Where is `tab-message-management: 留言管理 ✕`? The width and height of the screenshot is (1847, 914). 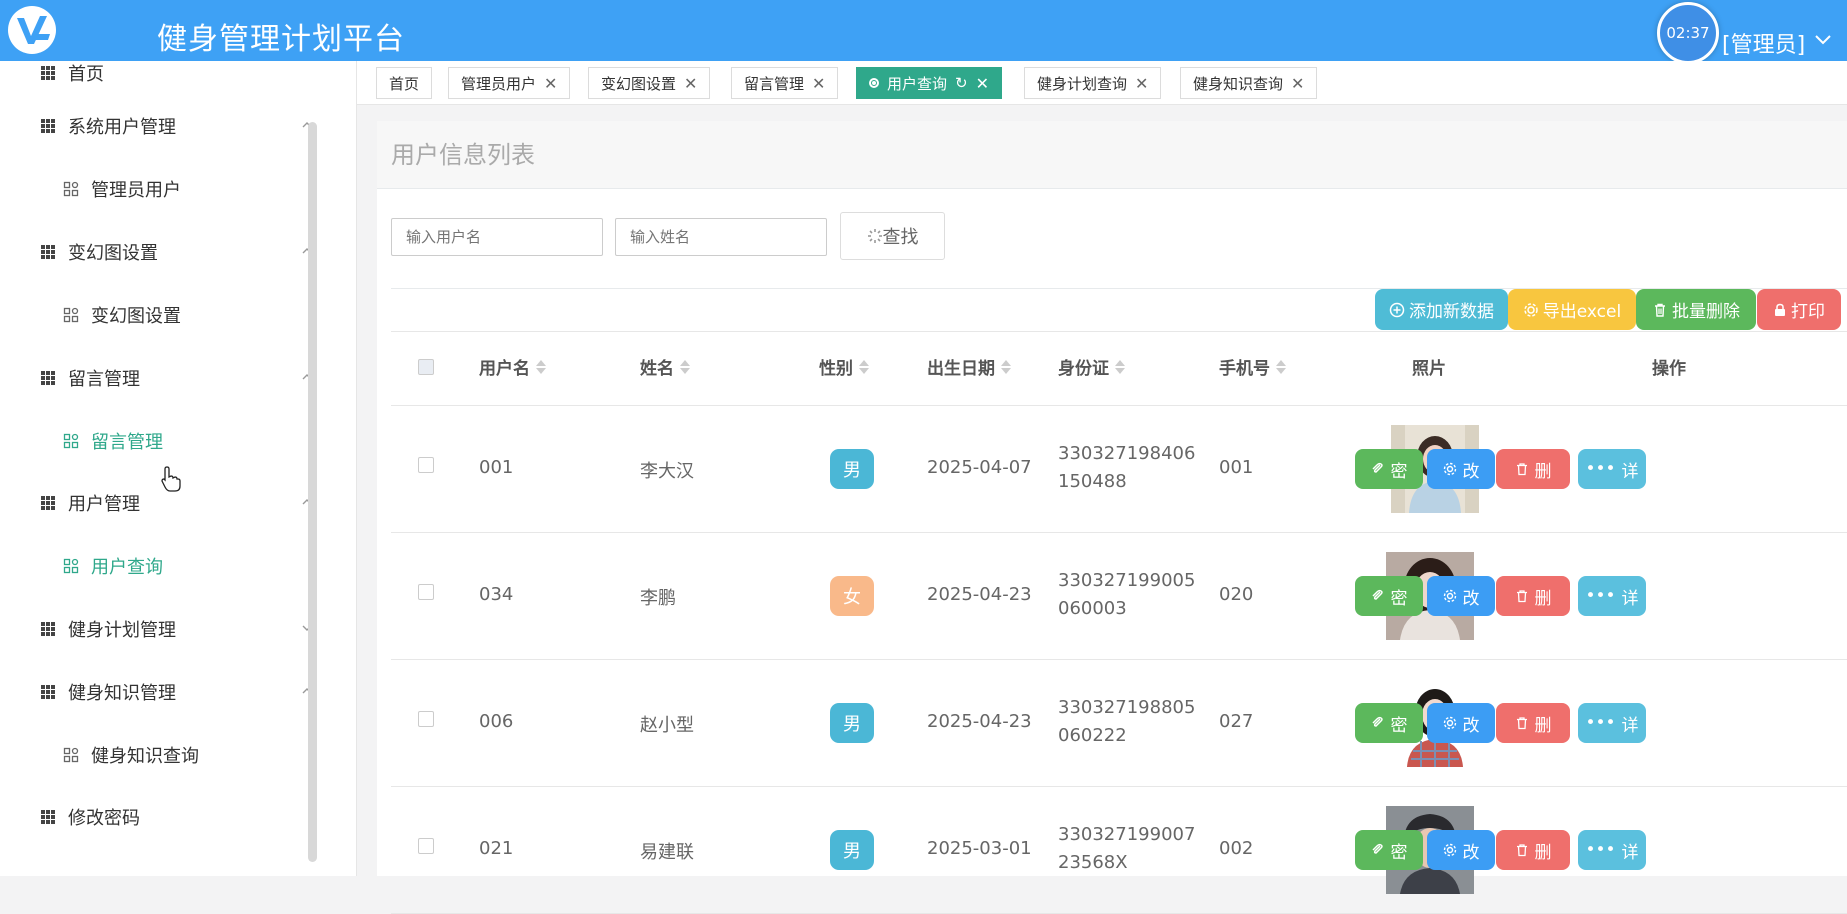
tab-message-management: 留言管理 ✕ is located at coordinates (785, 83).